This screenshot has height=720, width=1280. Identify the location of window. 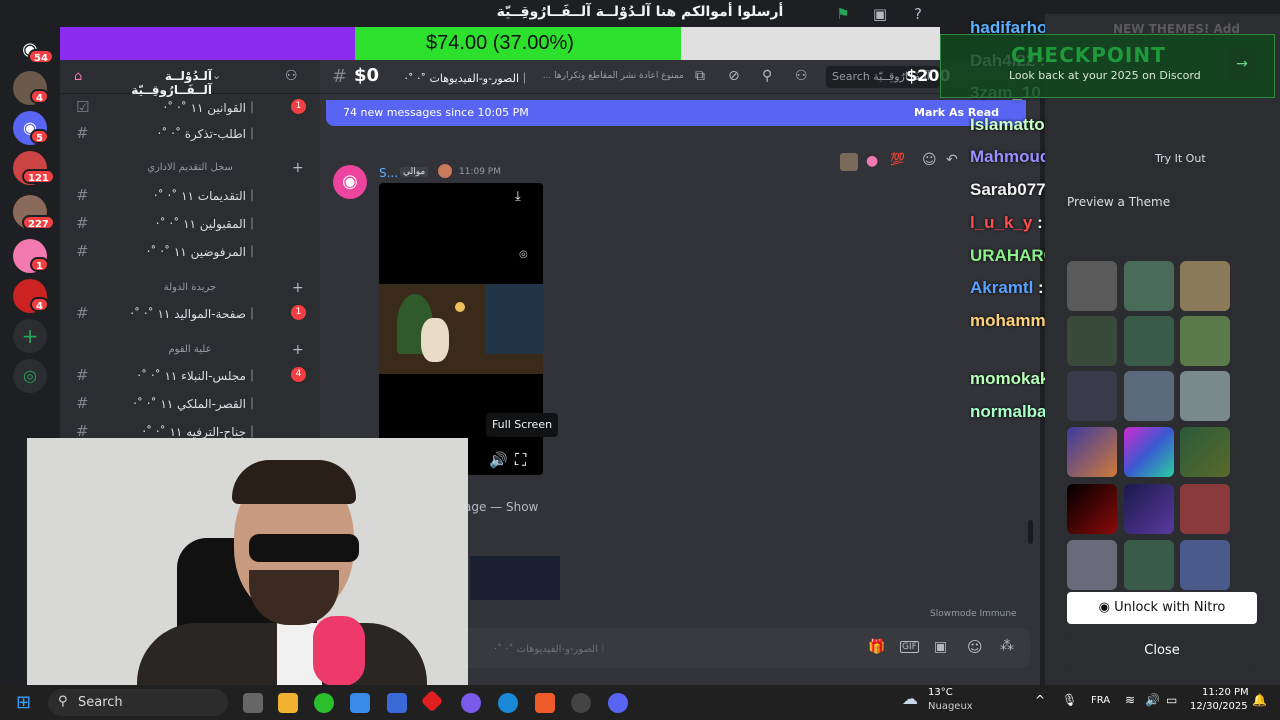
(514, 319).